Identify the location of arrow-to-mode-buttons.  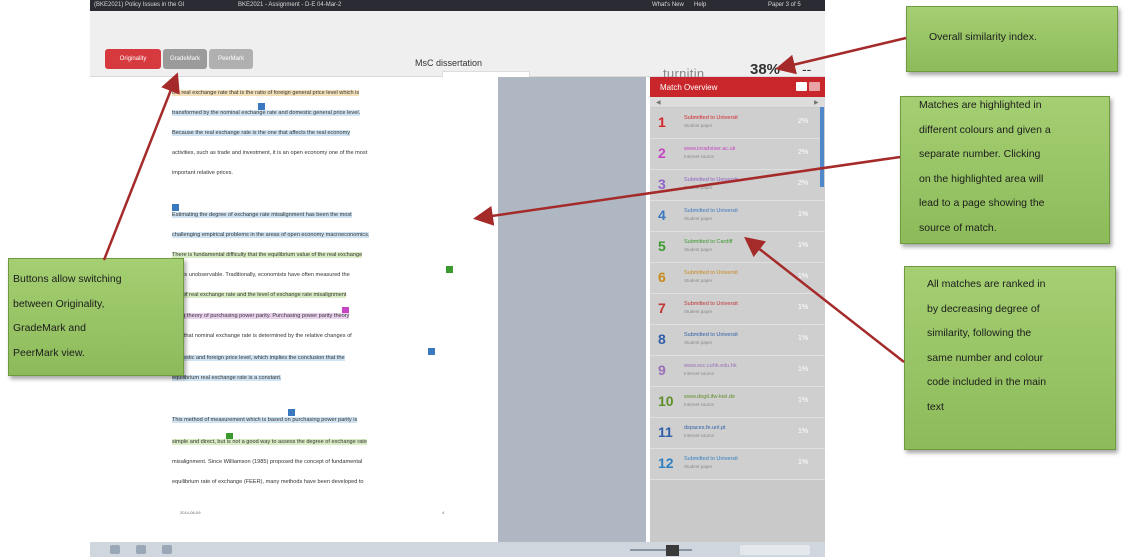
(141, 166).